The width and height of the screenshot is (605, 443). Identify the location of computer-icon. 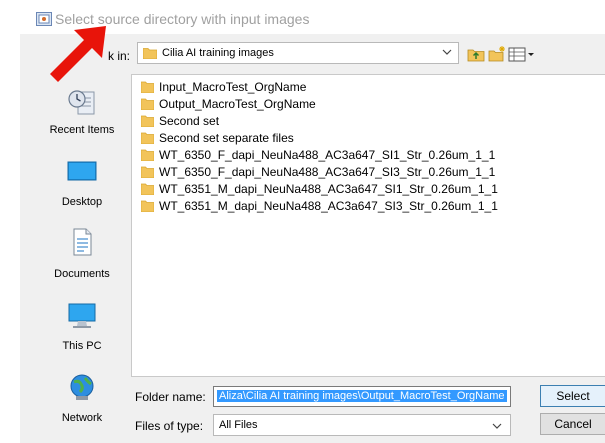
(82, 315).